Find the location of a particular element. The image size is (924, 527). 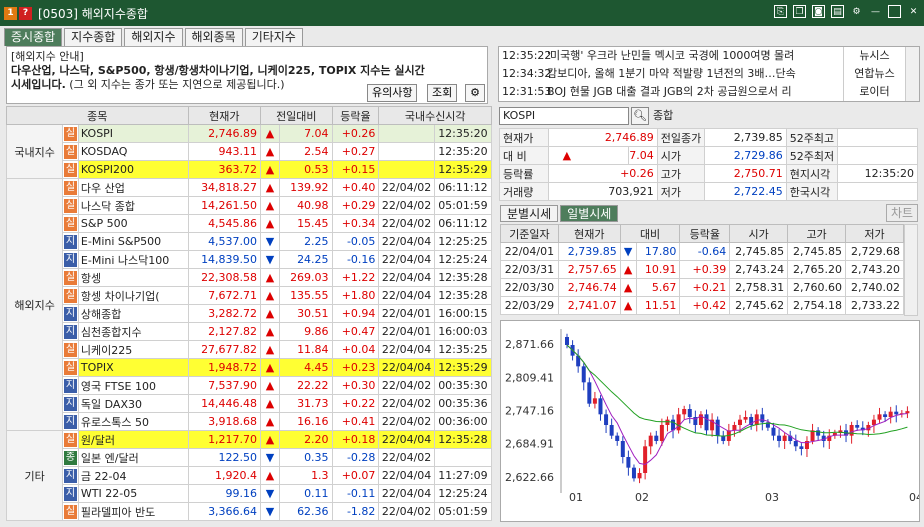

close-icon: ✕ is located at coordinates (913, 11).